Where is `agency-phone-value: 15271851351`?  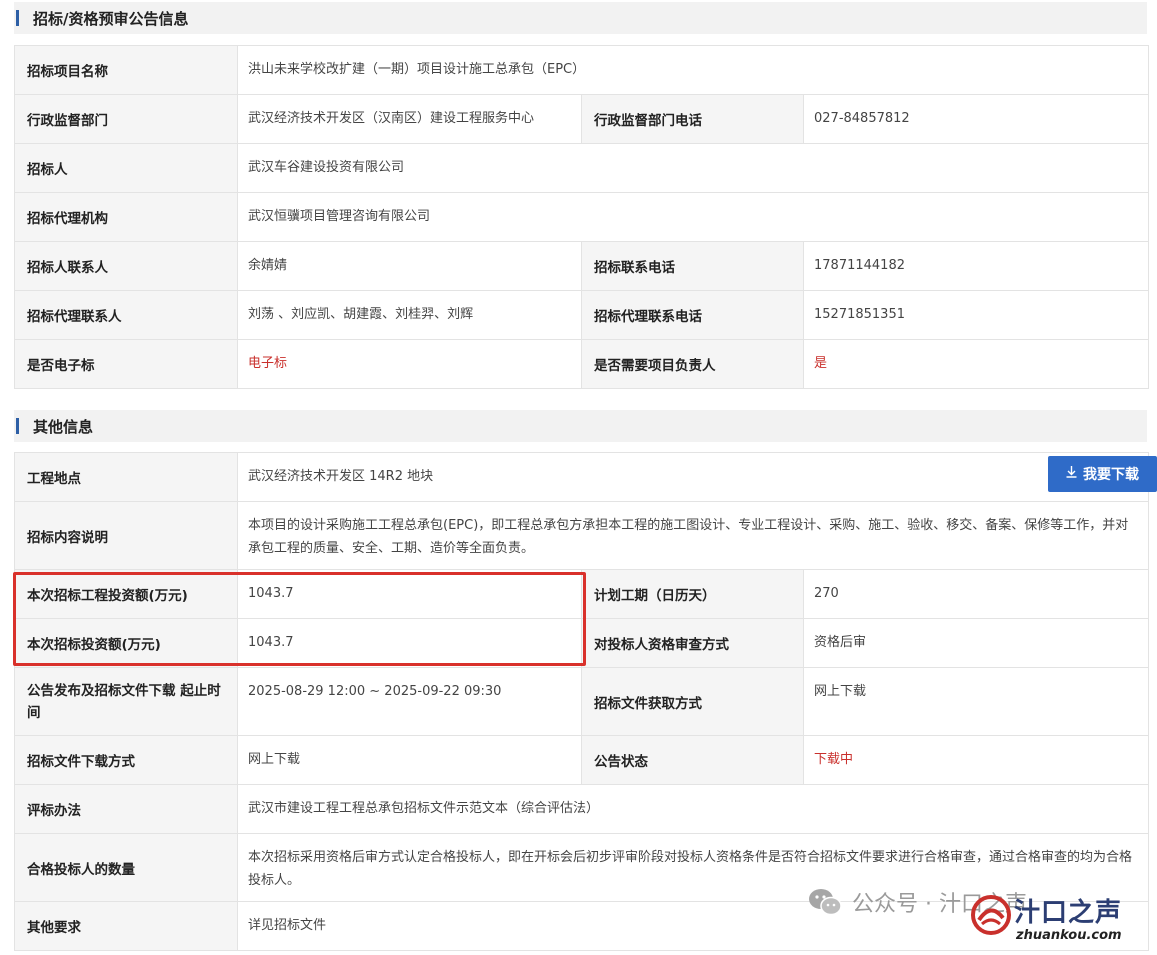 agency-phone-value: 15271851351 is located at coordinates (976, 315).